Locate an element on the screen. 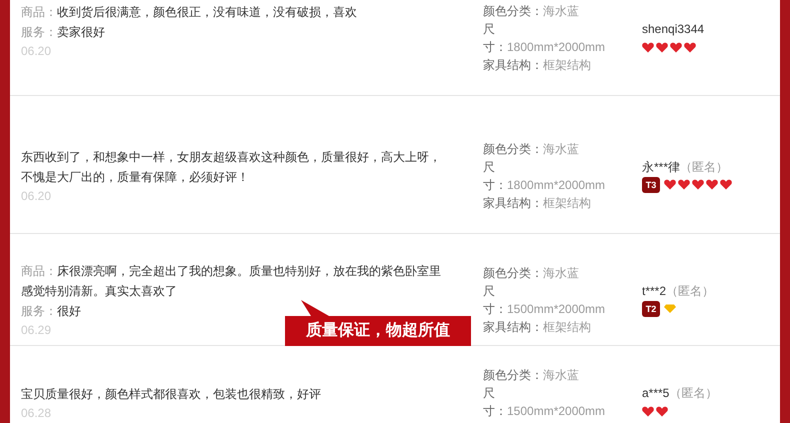  comment-text: 商品：收到货后很满意，颜色很正，没有味道，没有破损，喜欢 is located at coordinates (189, 12).